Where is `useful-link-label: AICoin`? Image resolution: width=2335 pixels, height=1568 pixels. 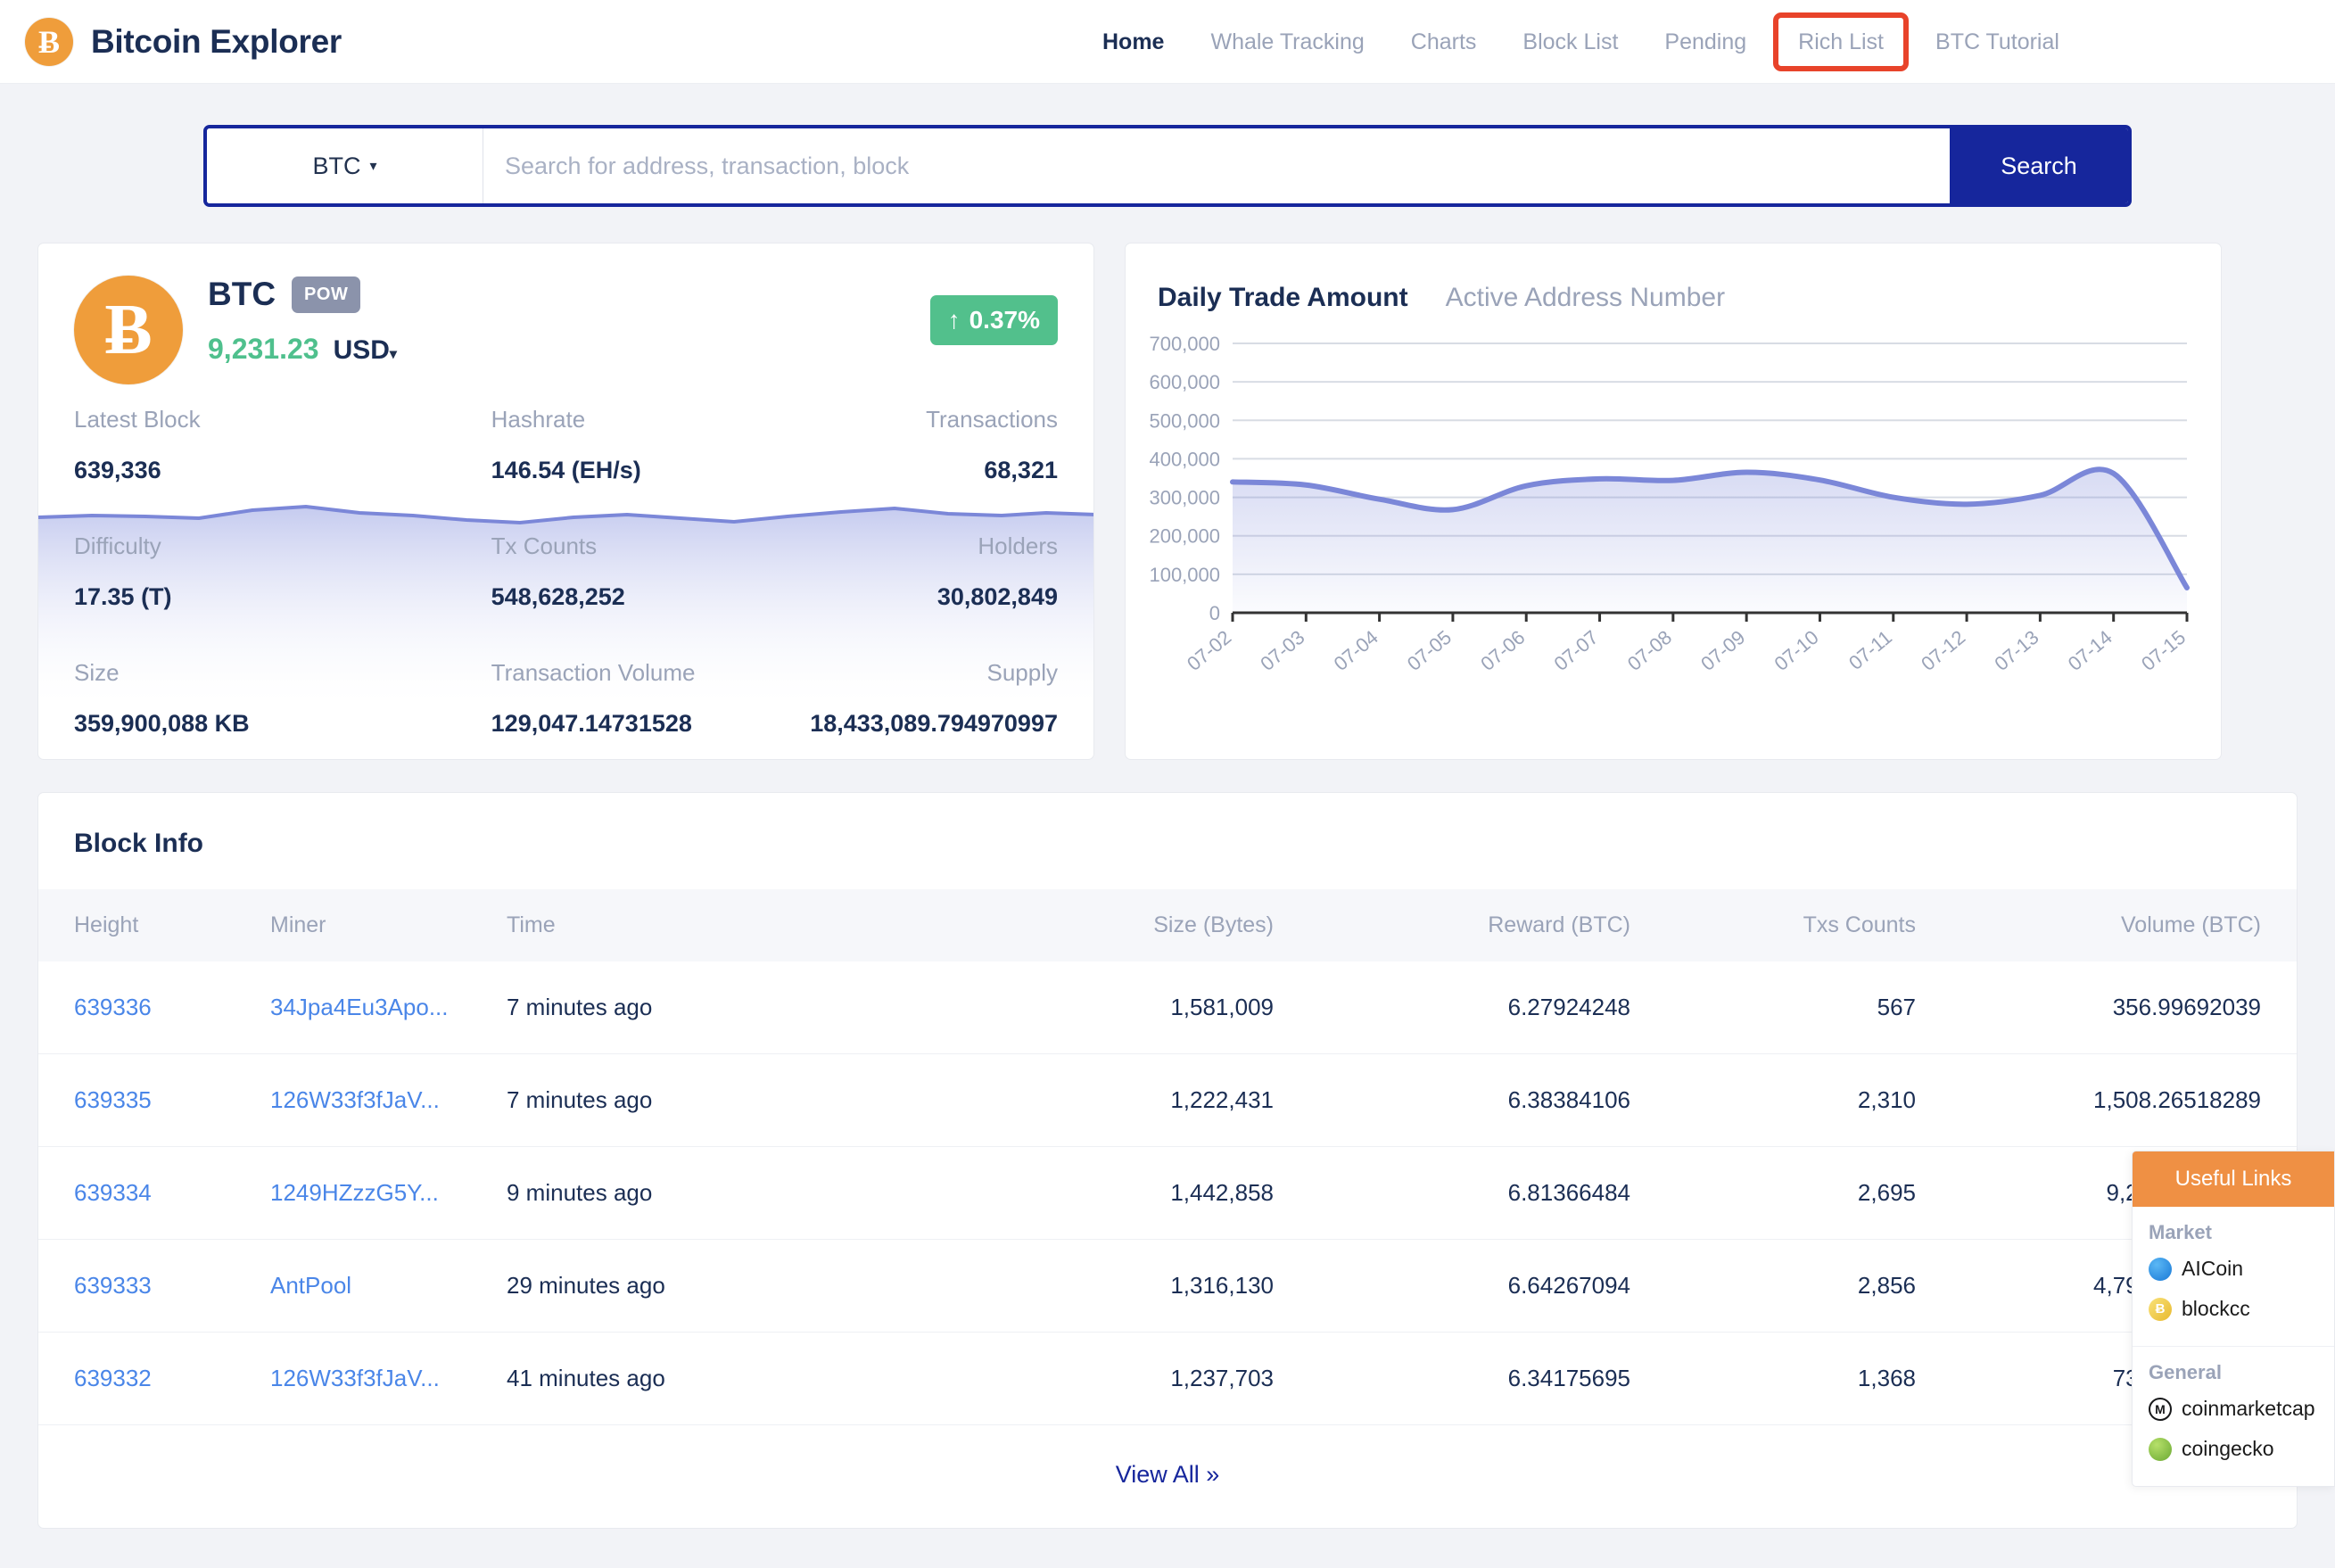
useful-link-label: AICoin is located at coordinates (2213, 1268).